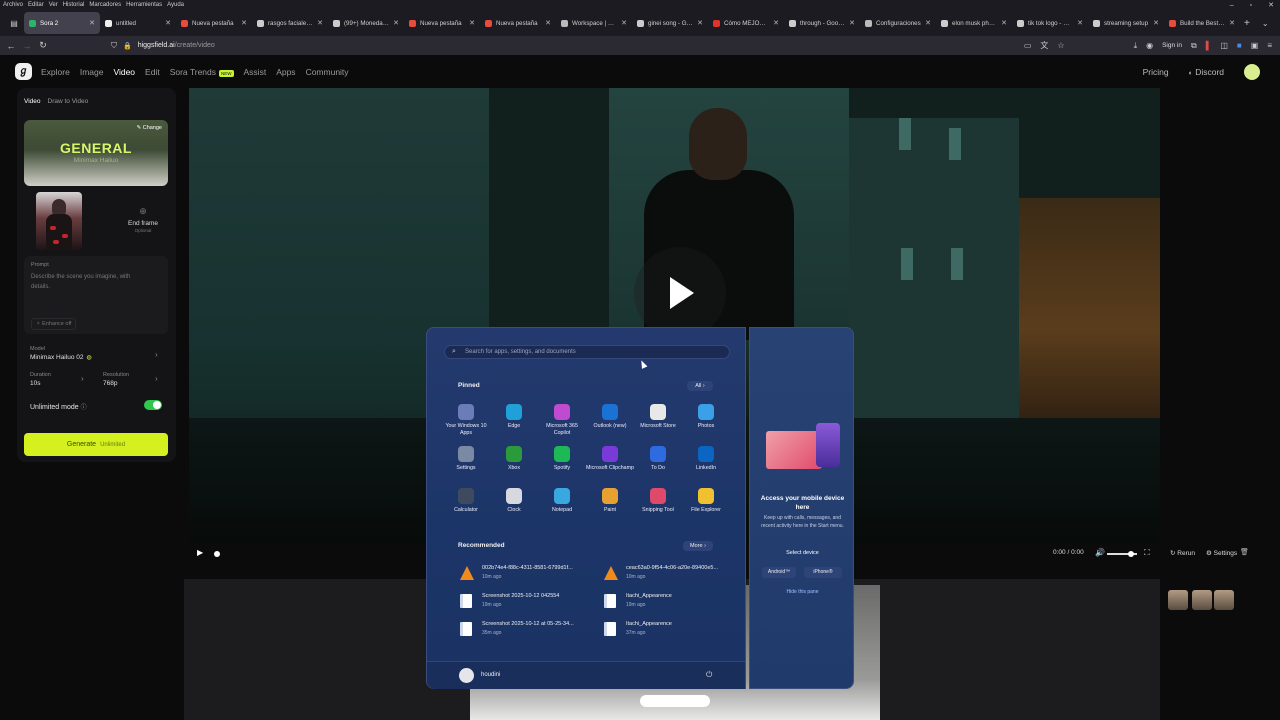 This screenshot has width=1280, height=720. I want to click on iphone-button: iPhone®, so click(823, 572).